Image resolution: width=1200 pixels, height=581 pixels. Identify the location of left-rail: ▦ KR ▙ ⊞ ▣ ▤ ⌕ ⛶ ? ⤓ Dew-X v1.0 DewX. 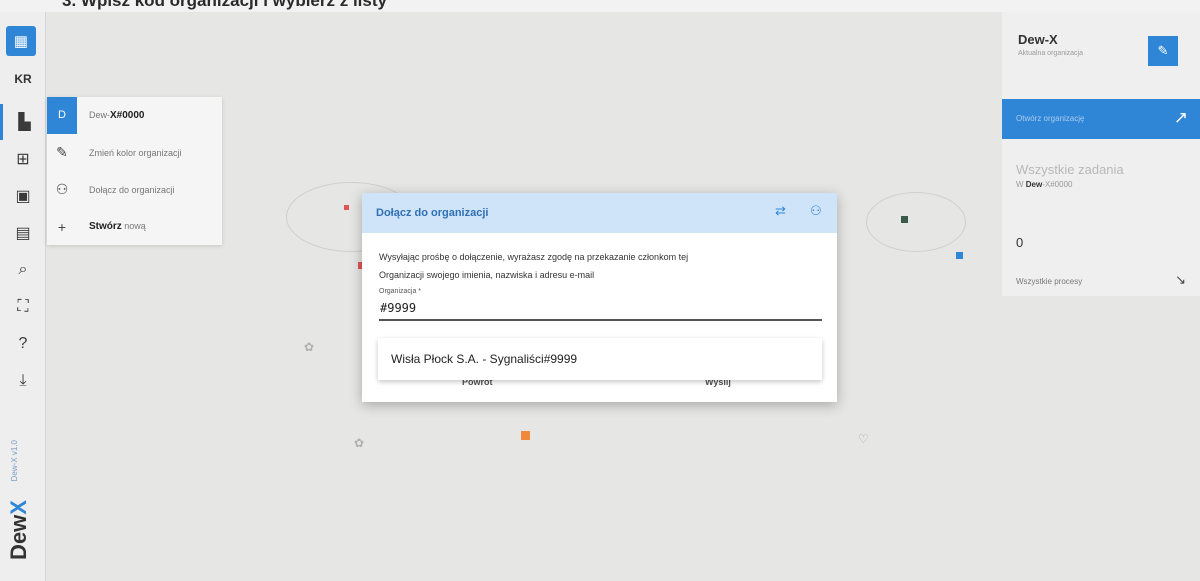
(23, 296).